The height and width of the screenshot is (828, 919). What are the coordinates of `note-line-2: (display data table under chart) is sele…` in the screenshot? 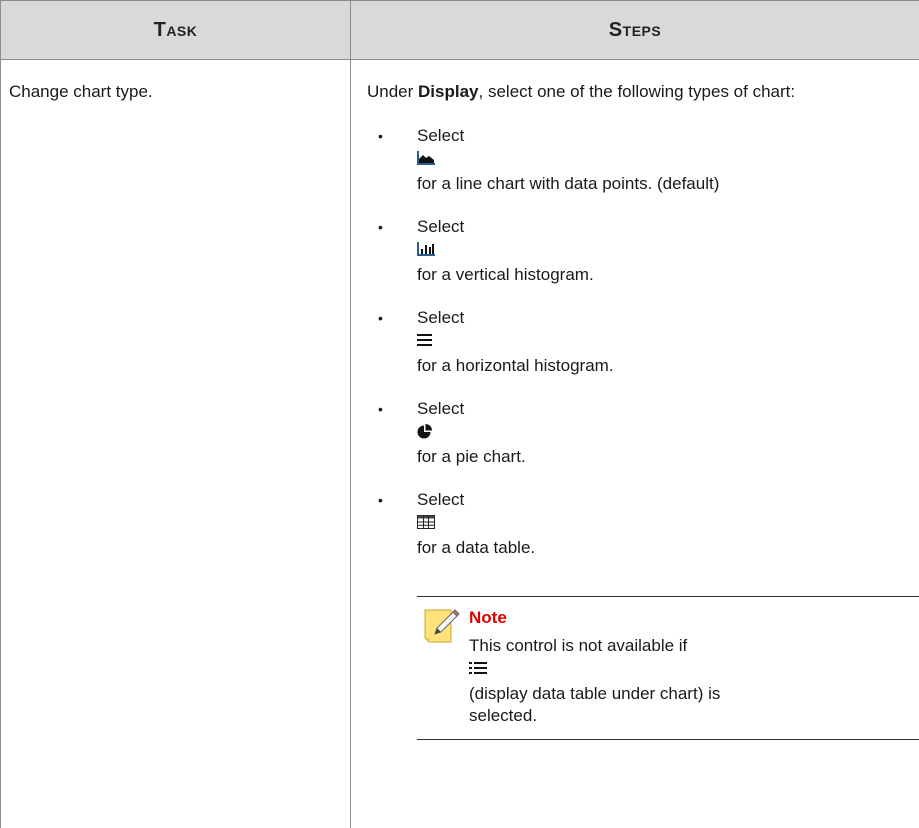 It's located at (595, 704).